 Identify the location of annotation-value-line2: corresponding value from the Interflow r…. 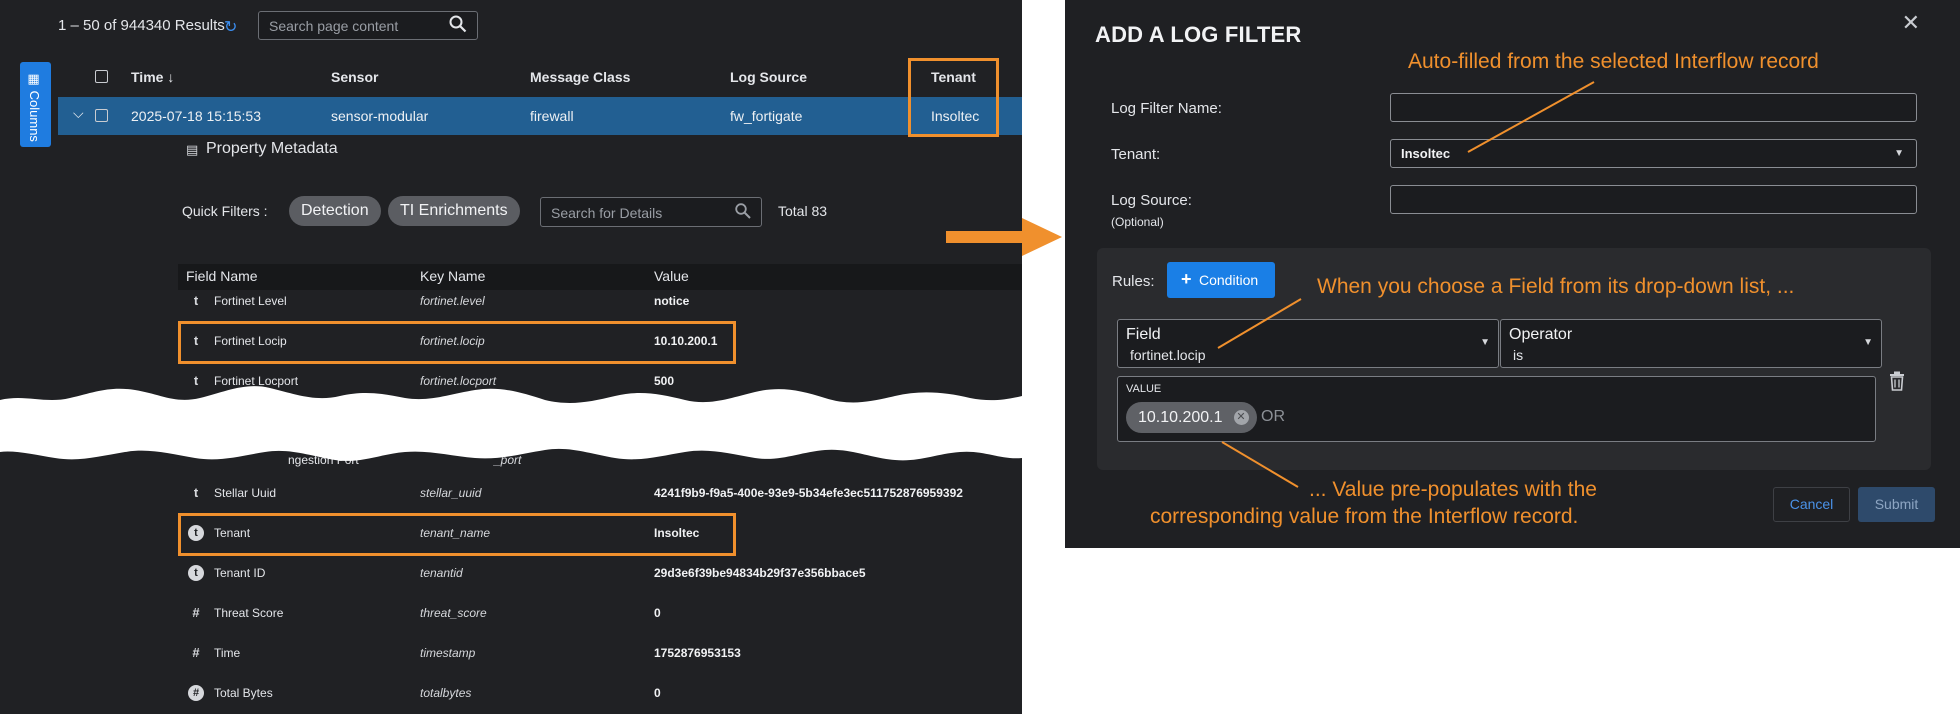
(1364, 516).